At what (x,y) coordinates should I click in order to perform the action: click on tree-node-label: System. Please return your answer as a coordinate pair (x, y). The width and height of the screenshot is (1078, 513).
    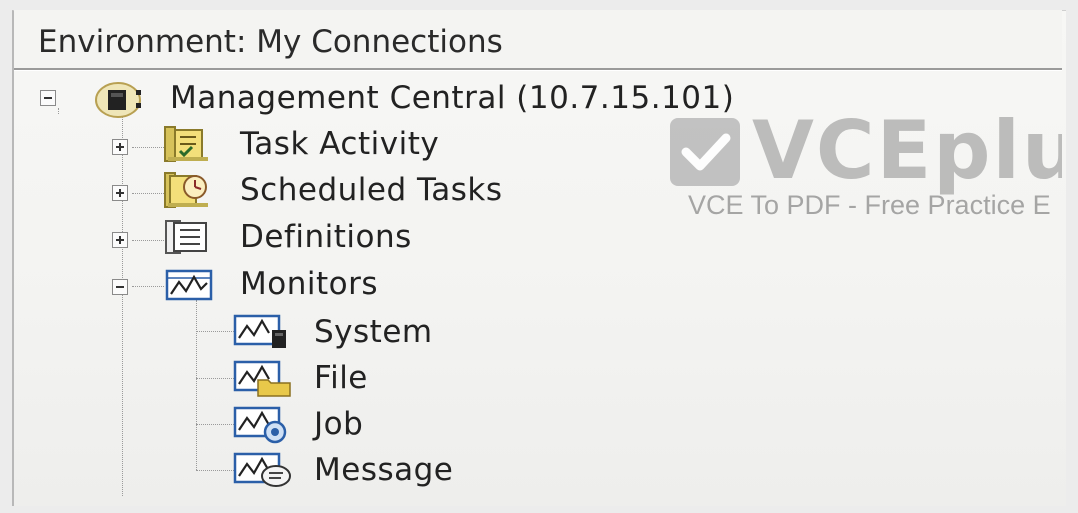
    Looking at the image, I should click on (373, 332).